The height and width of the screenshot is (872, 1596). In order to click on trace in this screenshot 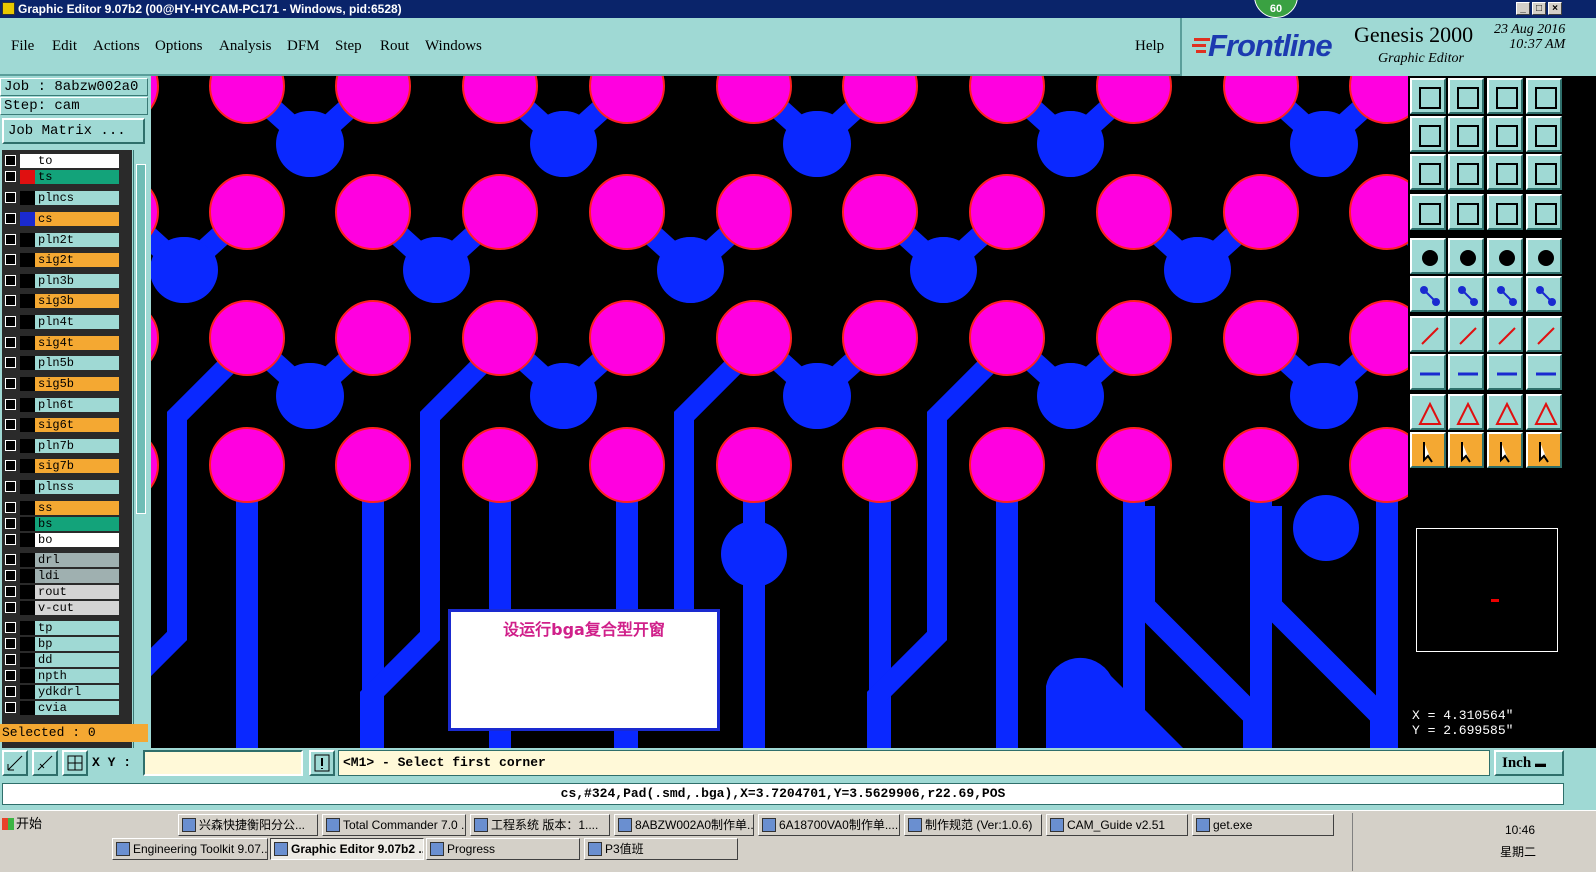, I will do `click(193, 553)`.